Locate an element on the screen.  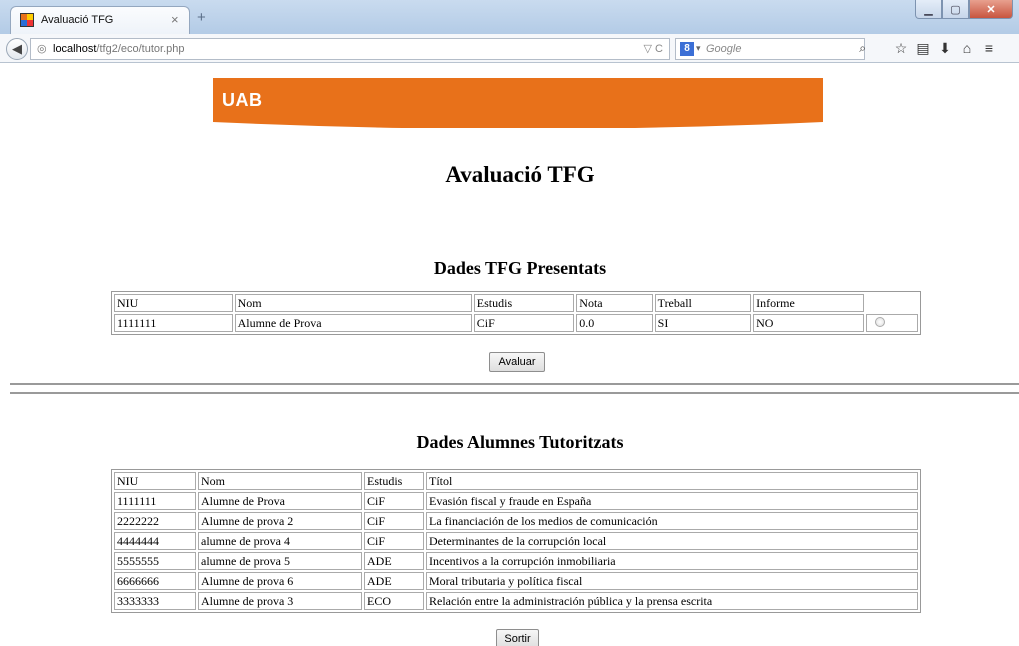
browser-tab: Avaluació TFG × is located at coordinates (100, 20).